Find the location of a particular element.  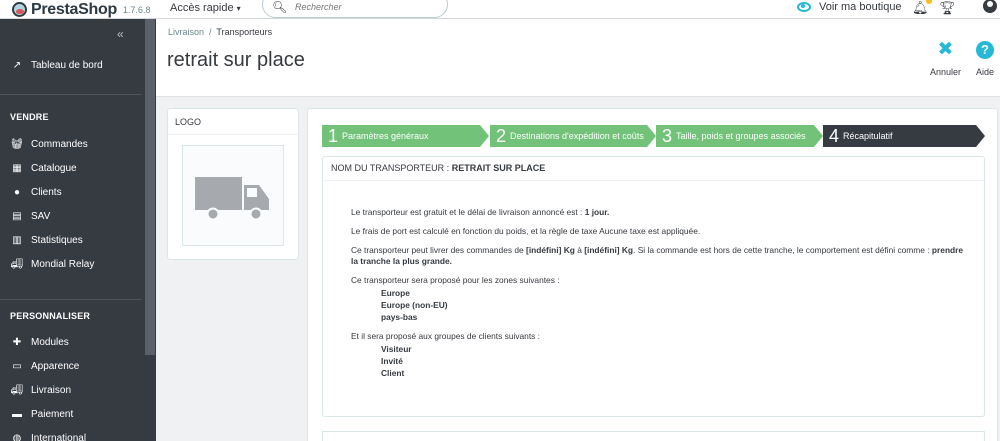

sidebar-item-sav: ▤ SAV is located at coordinates (30, 216).